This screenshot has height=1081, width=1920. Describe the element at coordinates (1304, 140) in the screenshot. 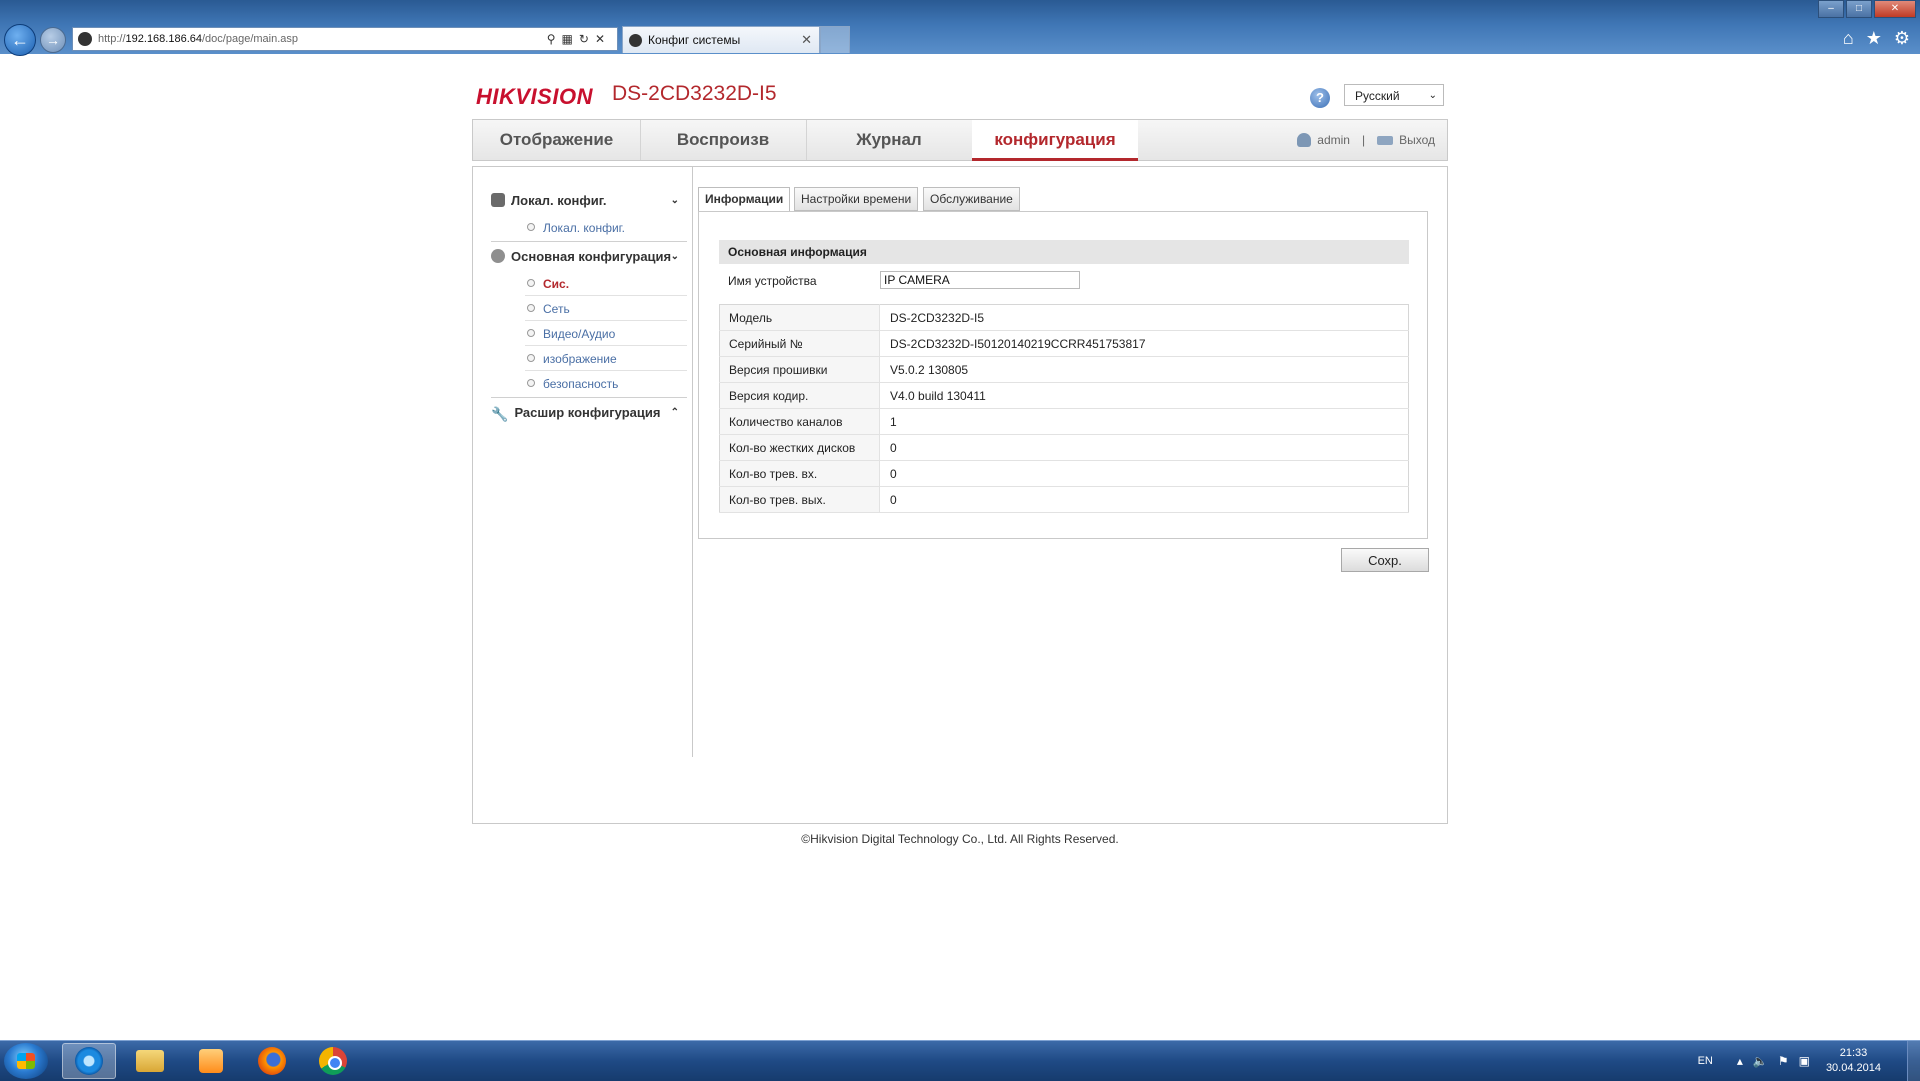

I see `user-icon` at that location.